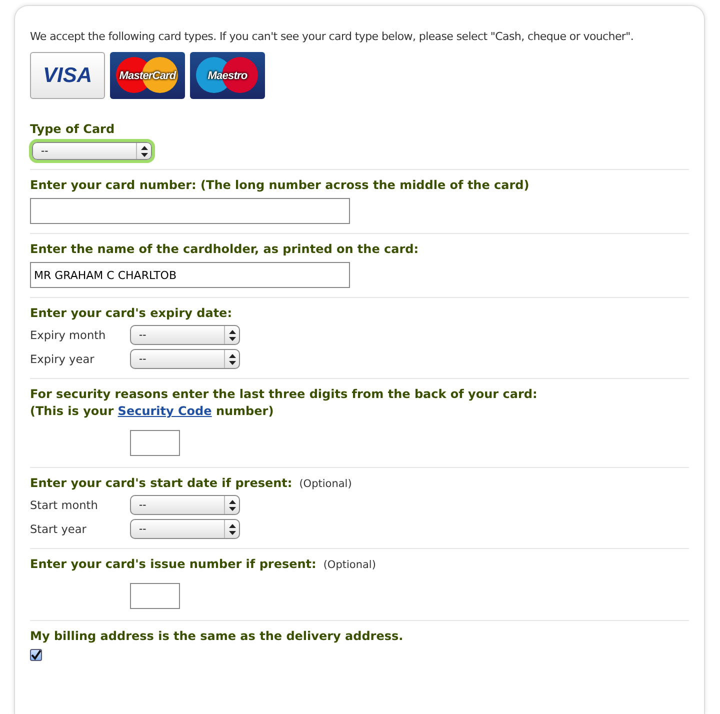 Image resolution: width=720 pixels, height=714 pixels. I want to click on visa-logo: VISA, so click(67, 75).